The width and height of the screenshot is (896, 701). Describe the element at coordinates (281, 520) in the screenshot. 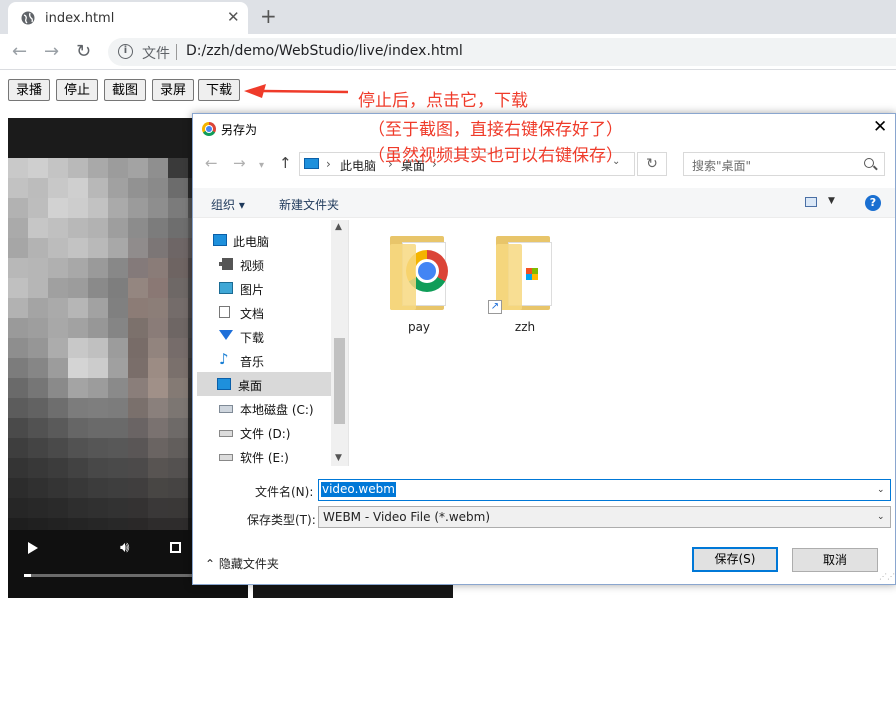

I see `file-type-label: 保存类型(T):` at that location.